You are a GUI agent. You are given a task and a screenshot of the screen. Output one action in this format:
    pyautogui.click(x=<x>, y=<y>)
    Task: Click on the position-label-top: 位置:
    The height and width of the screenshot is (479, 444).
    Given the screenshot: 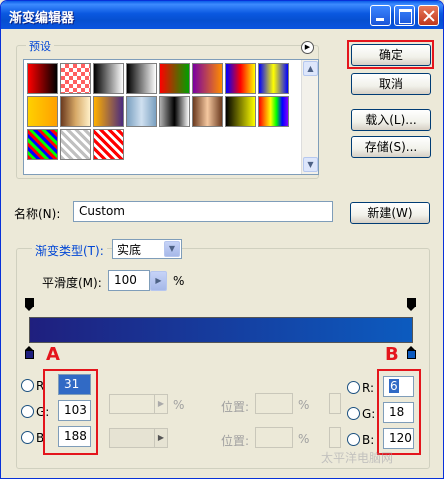 What is the action you would take?
    pyautogui.click(x=235, y=407)
    